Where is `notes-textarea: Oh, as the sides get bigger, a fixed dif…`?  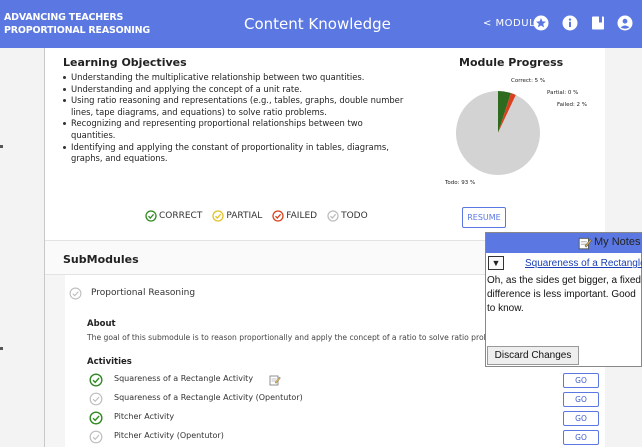
notes-textarea: Oh, as the sides get bigger, a fixed dif… is located at coordinates (564, 303).